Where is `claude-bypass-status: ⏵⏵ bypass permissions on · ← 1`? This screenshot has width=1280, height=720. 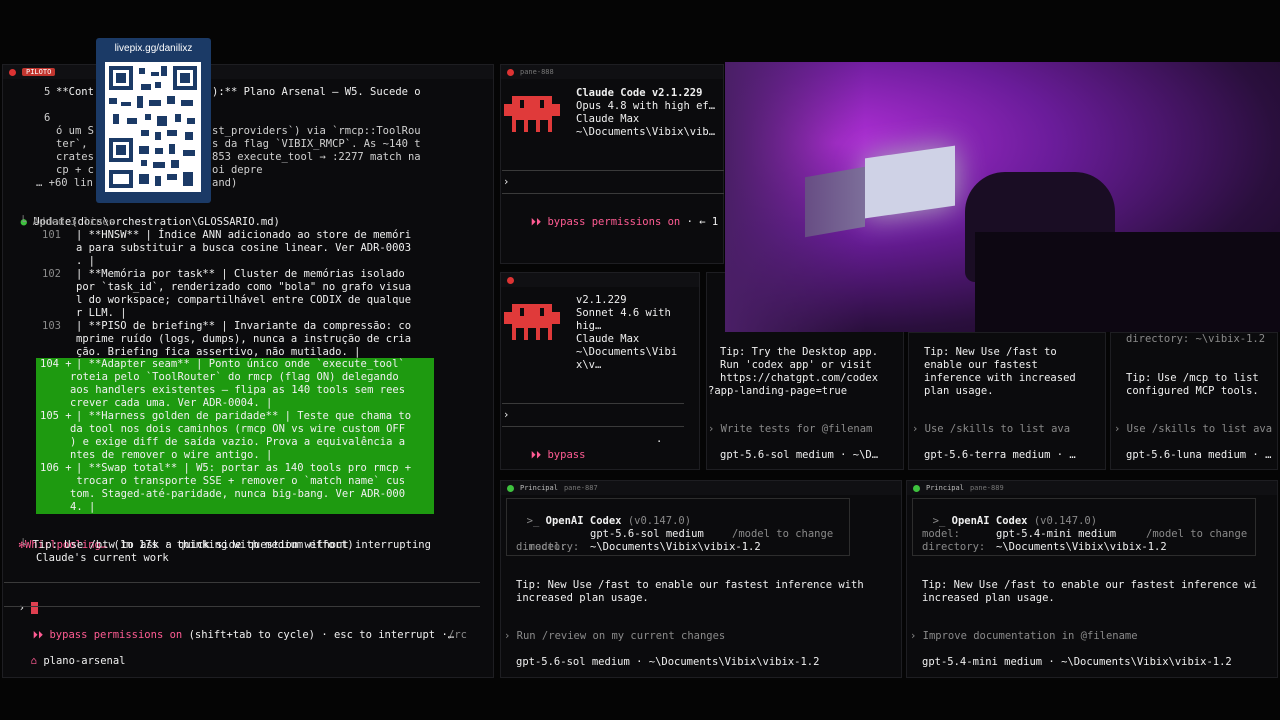 claude-bypass-status: ⏵⏵ bypass permissions on · ← 1 is located at coordinates (618, 216).